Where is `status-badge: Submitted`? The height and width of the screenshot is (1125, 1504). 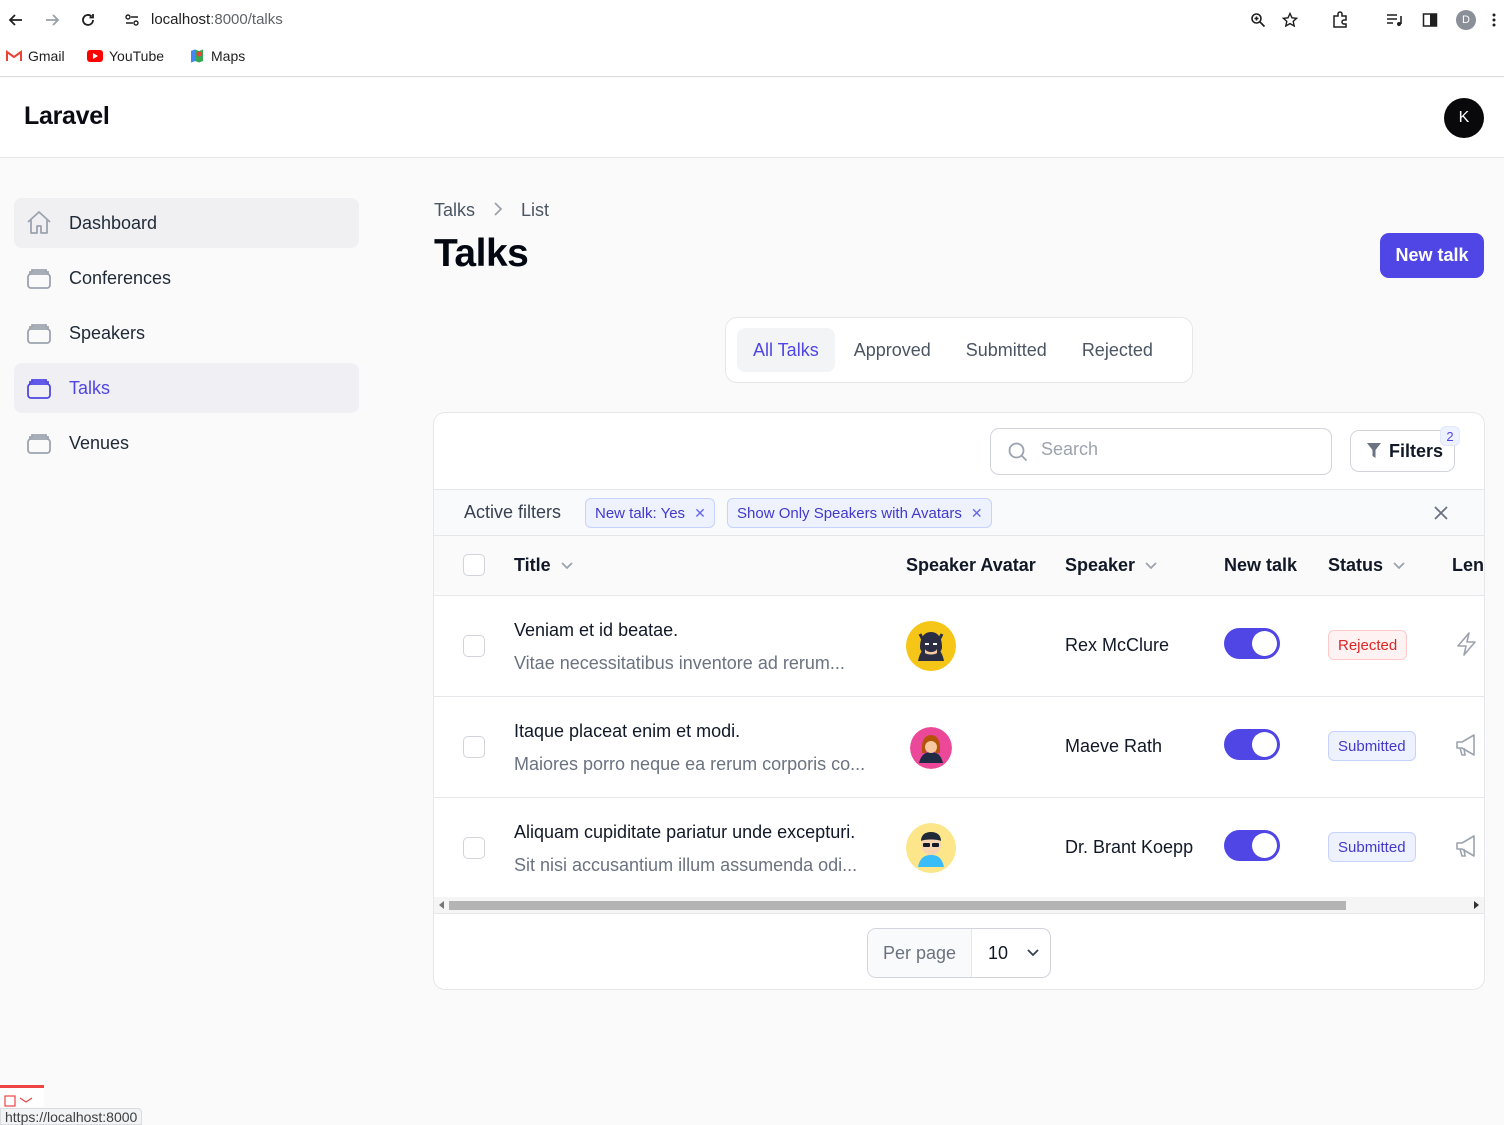 status-badge: Submitted is located at coordinates (1372, 847).